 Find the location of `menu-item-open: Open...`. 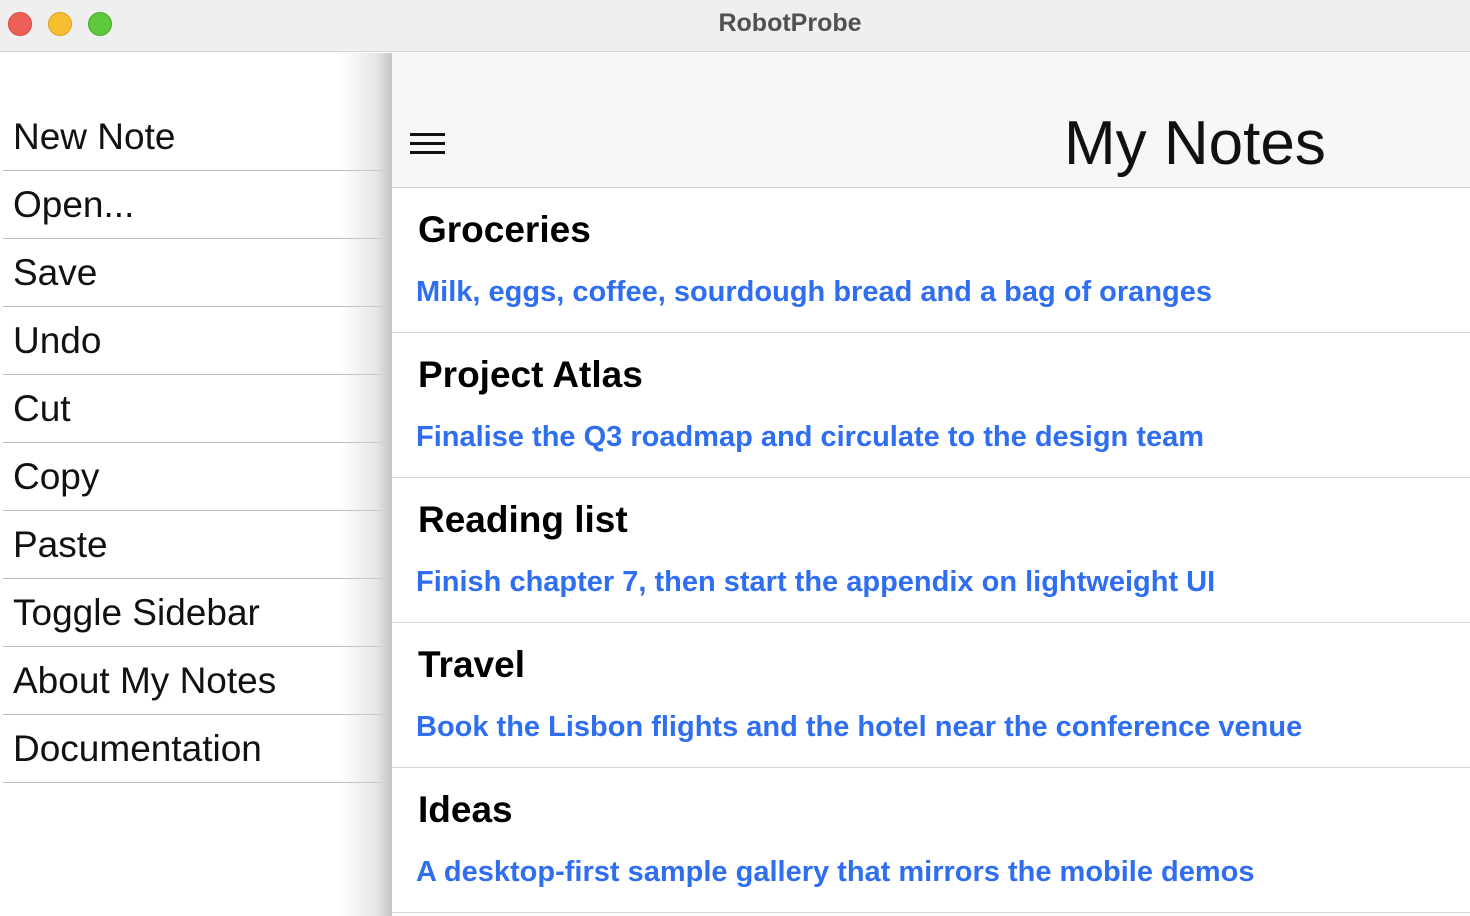

menu-item-open: Open... is located at coordinates (192, 205).